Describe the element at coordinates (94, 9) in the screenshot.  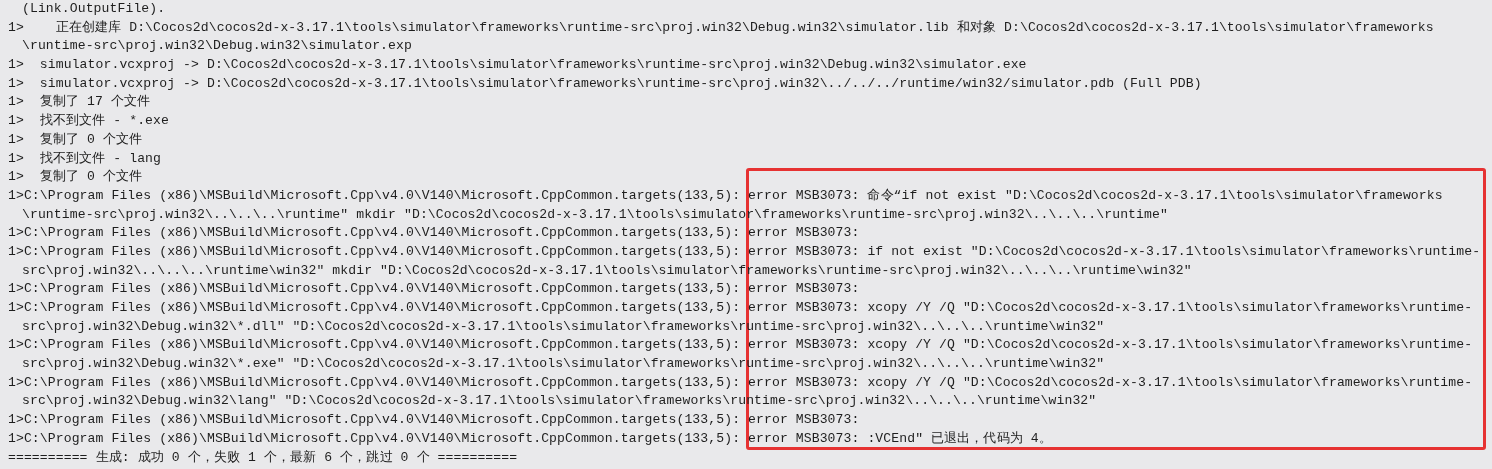
I see `output-line: (Link.OutputFile).` at that location.